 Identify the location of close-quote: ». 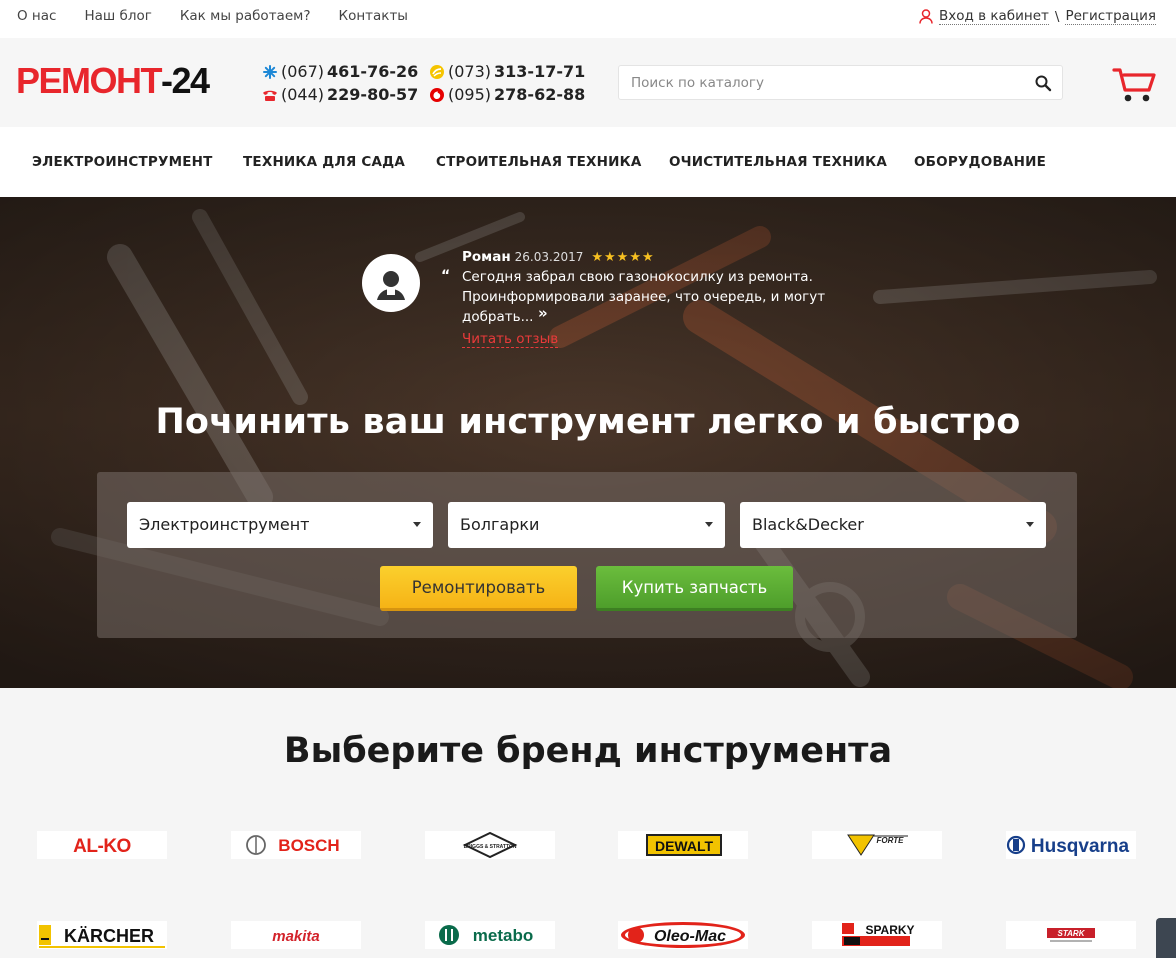
(543, 313).